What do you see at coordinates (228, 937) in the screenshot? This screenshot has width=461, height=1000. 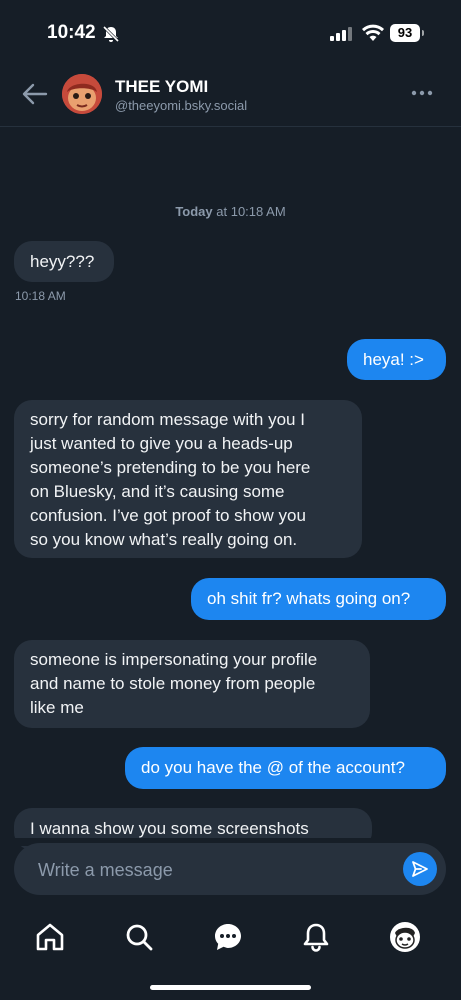 I see `chat-icon` at bounding box center [228, 937].